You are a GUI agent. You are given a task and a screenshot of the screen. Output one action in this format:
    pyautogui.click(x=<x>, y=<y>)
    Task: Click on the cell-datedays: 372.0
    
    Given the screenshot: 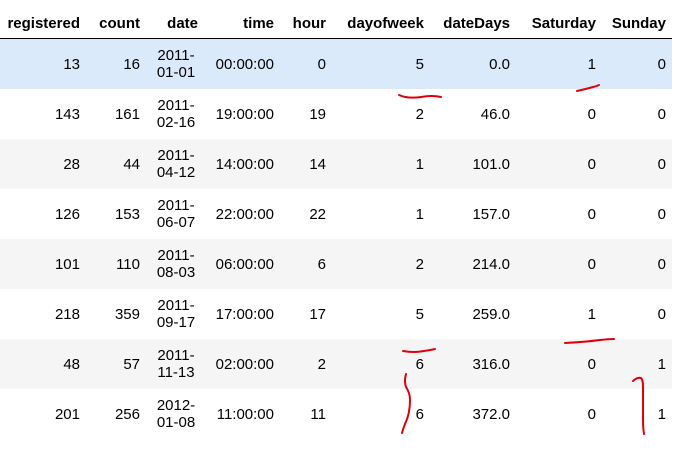 What is the action you would take?
    pyautogui.click(x=491, y=414)
    